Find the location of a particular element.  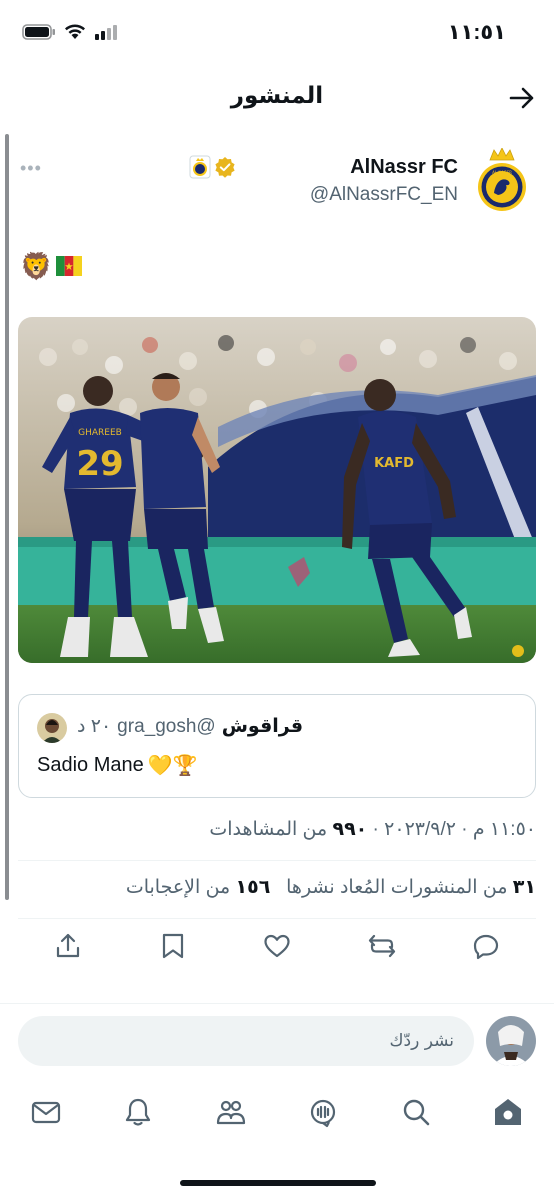

status-time: ١١:٥١ is located at coordinates (476, 32).